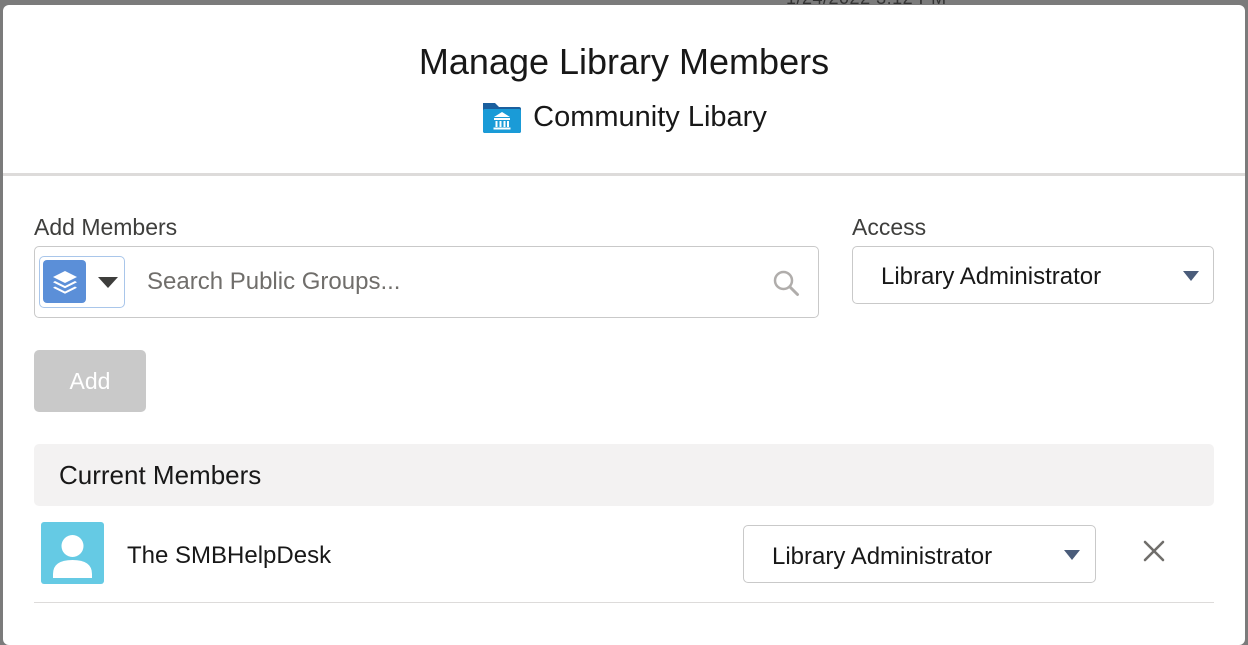 The width and height of the screenshot is (1248, 645). I want to click on user-icon, so click(72, 553).